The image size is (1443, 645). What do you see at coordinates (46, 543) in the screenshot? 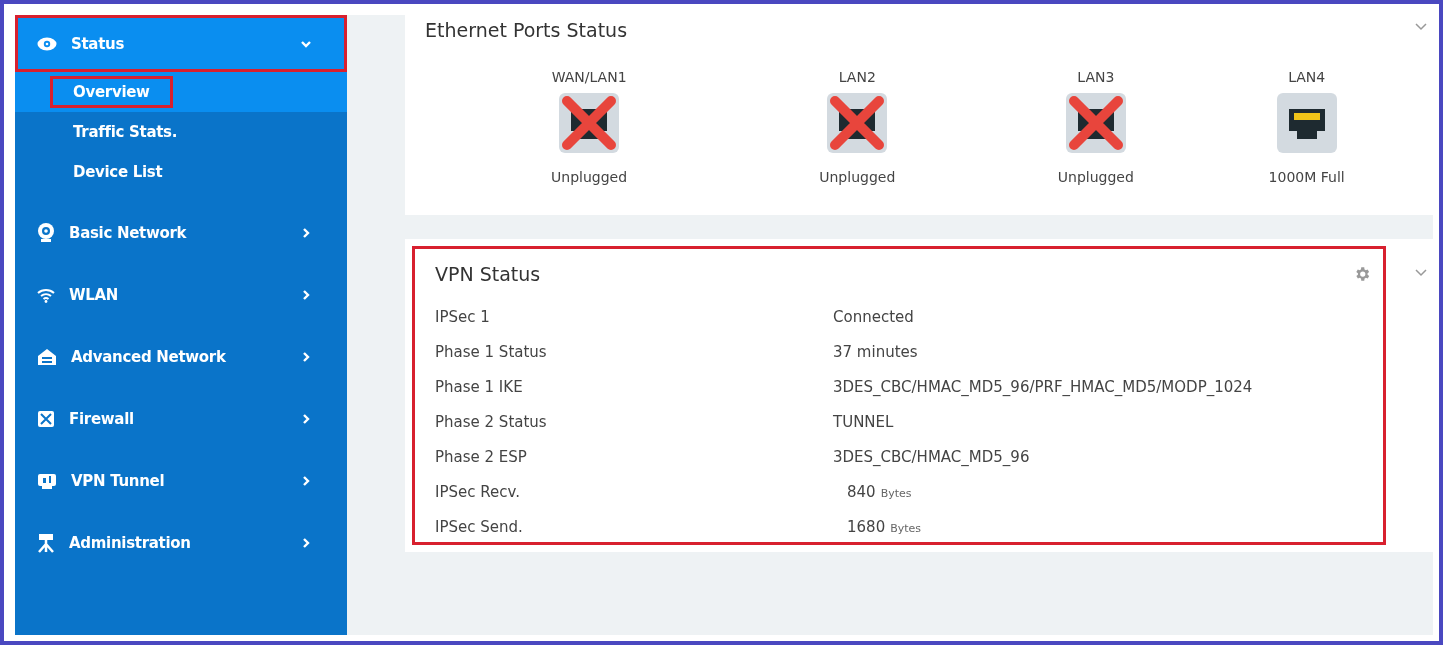
I see `network-tree-icon` at bounding box center [46, 543].